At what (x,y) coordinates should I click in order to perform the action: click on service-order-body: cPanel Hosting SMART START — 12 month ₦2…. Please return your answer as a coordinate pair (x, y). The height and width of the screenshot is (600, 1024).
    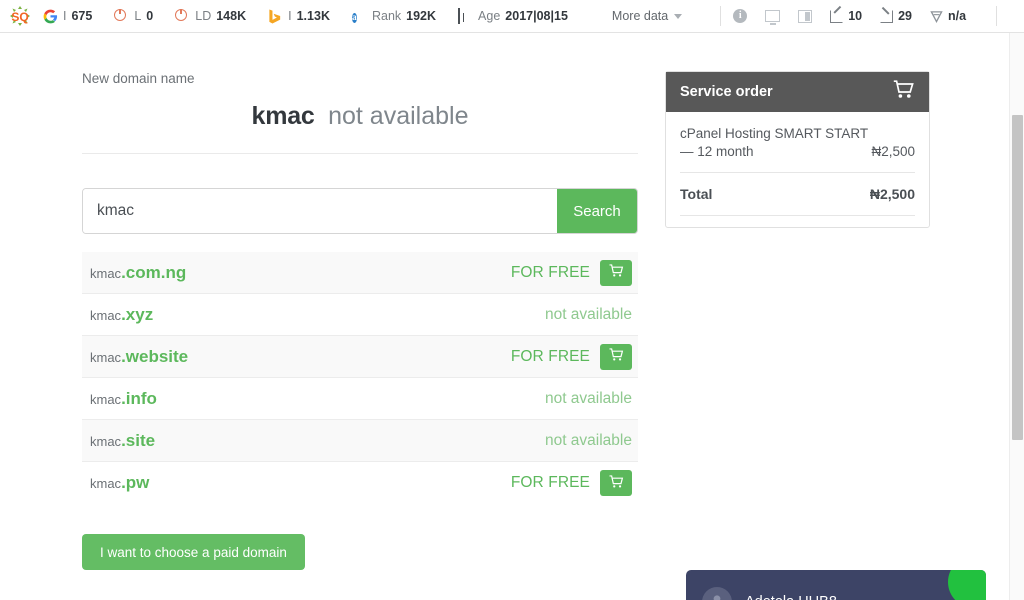
    Looking at the image, I should click on (797, 169).